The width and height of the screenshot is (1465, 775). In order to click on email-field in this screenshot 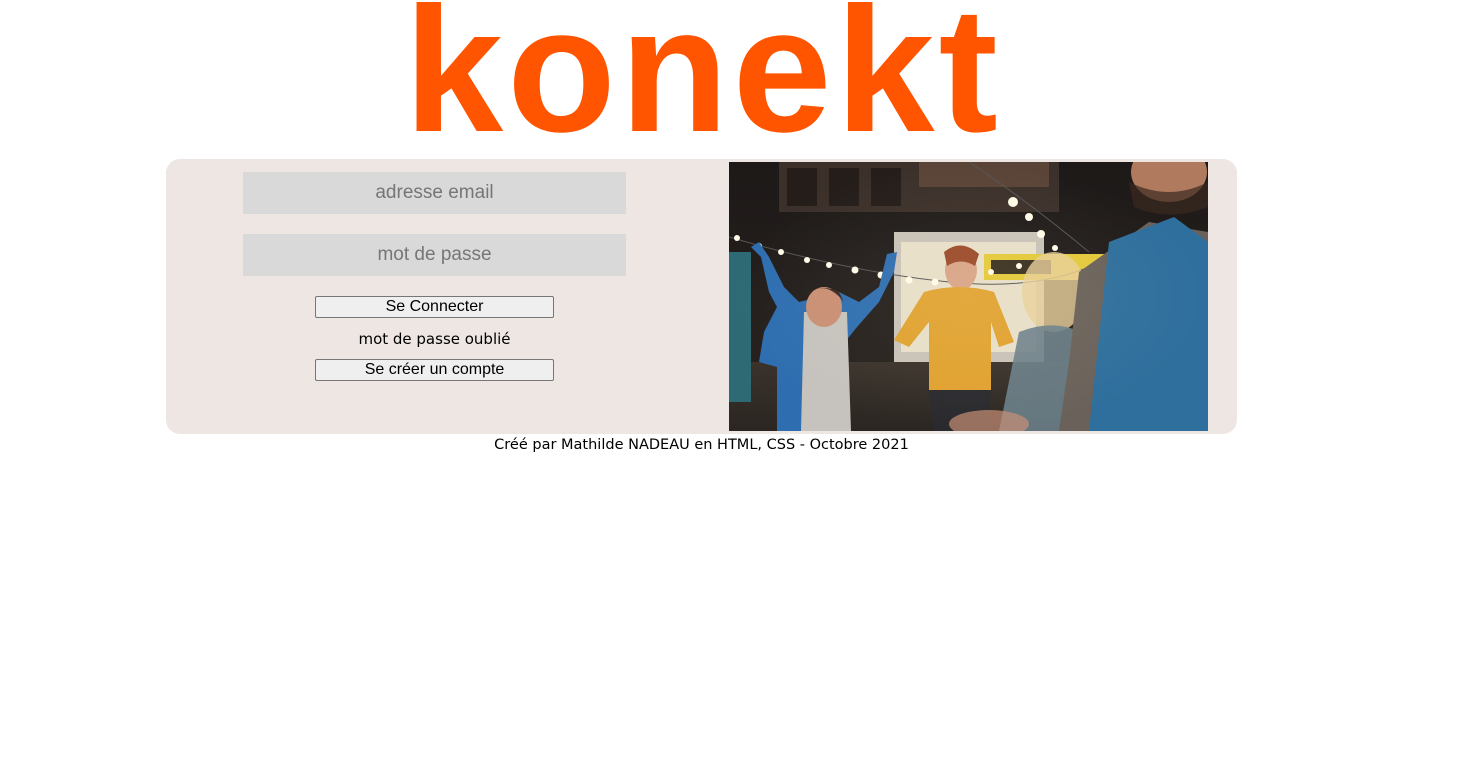, I will do `click(434, 193)`.